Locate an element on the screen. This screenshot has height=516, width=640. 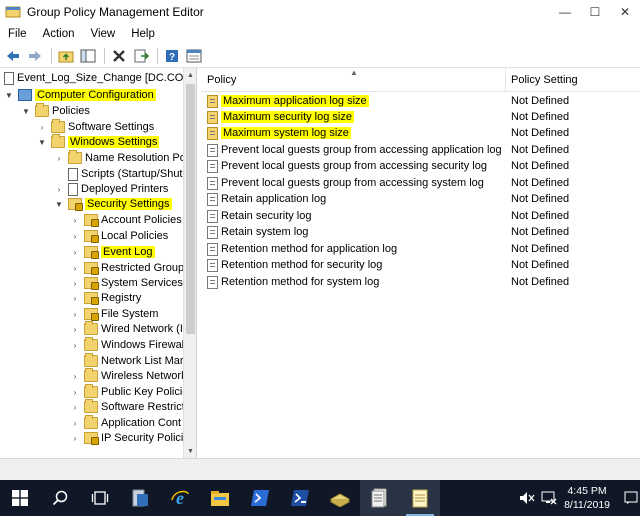
forward-arrow-icon is located at coordinates (35, 56).